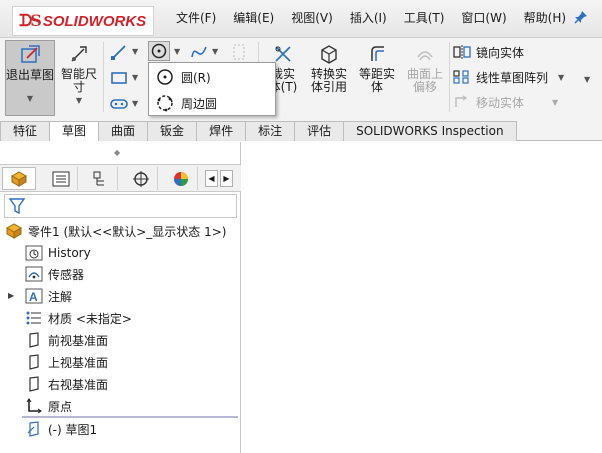 This screenshot has width=602, height=453. I want to click on tree-item-label: History, so click(69, 253).